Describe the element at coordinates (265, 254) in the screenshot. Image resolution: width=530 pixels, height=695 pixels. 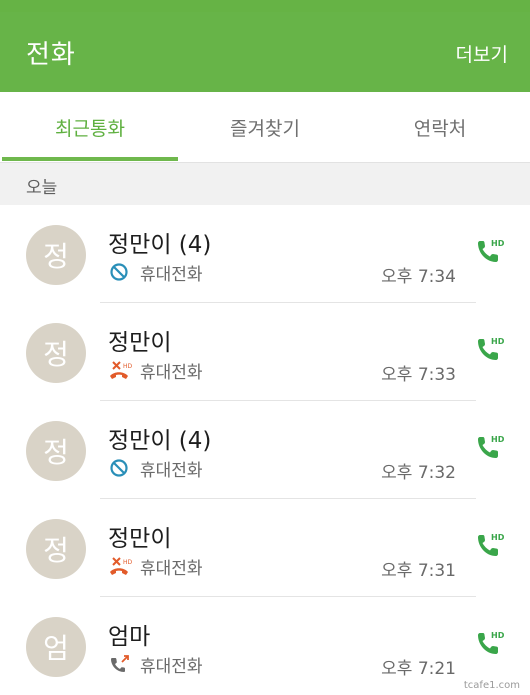
I see `call-log-item: 정 정만이 (4) 휴대전화 오후 7:34 HD` at that location.